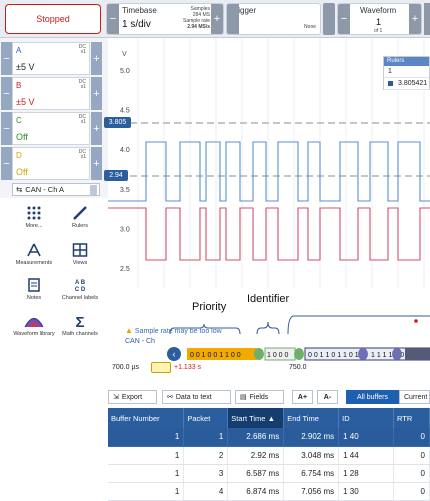 Image resolution: width=430 pixels, height=501 pixels. Describe the element at coordinates (366, 473) in the screenshot. I see `table-cell: 1 28` at that location.